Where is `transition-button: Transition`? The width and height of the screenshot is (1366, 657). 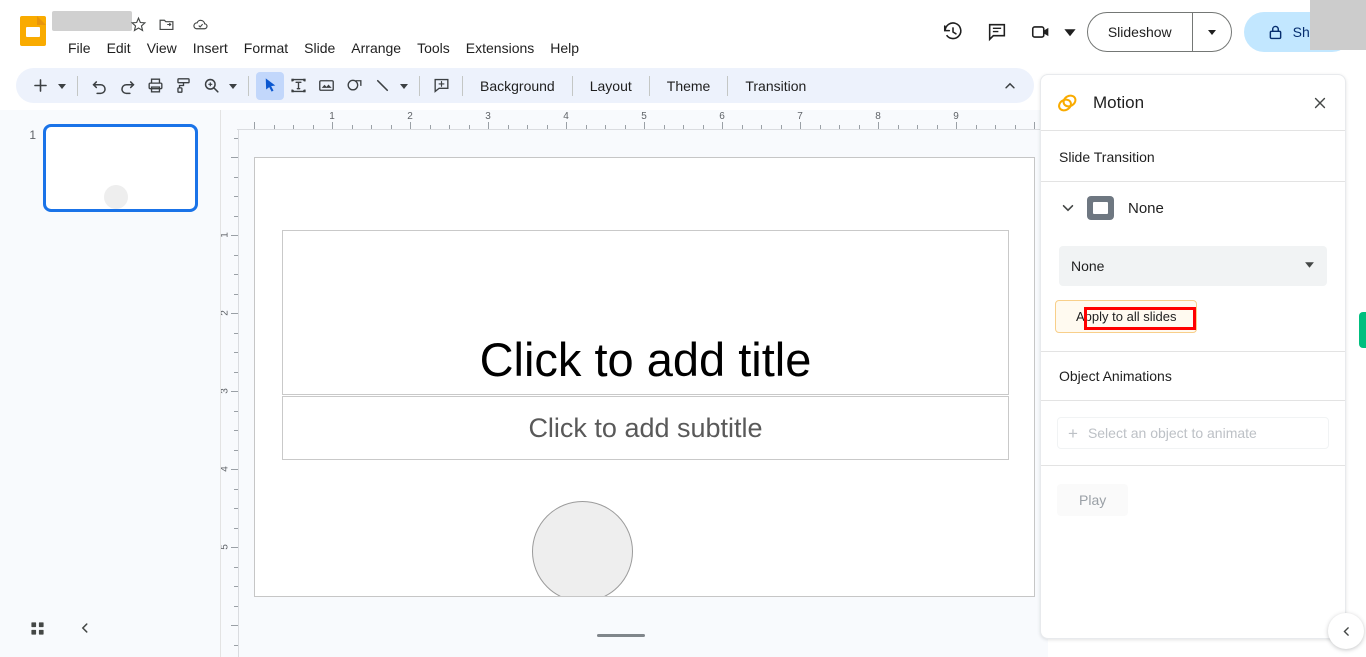 transition-button: Transition is located at coordinates (775, 86).